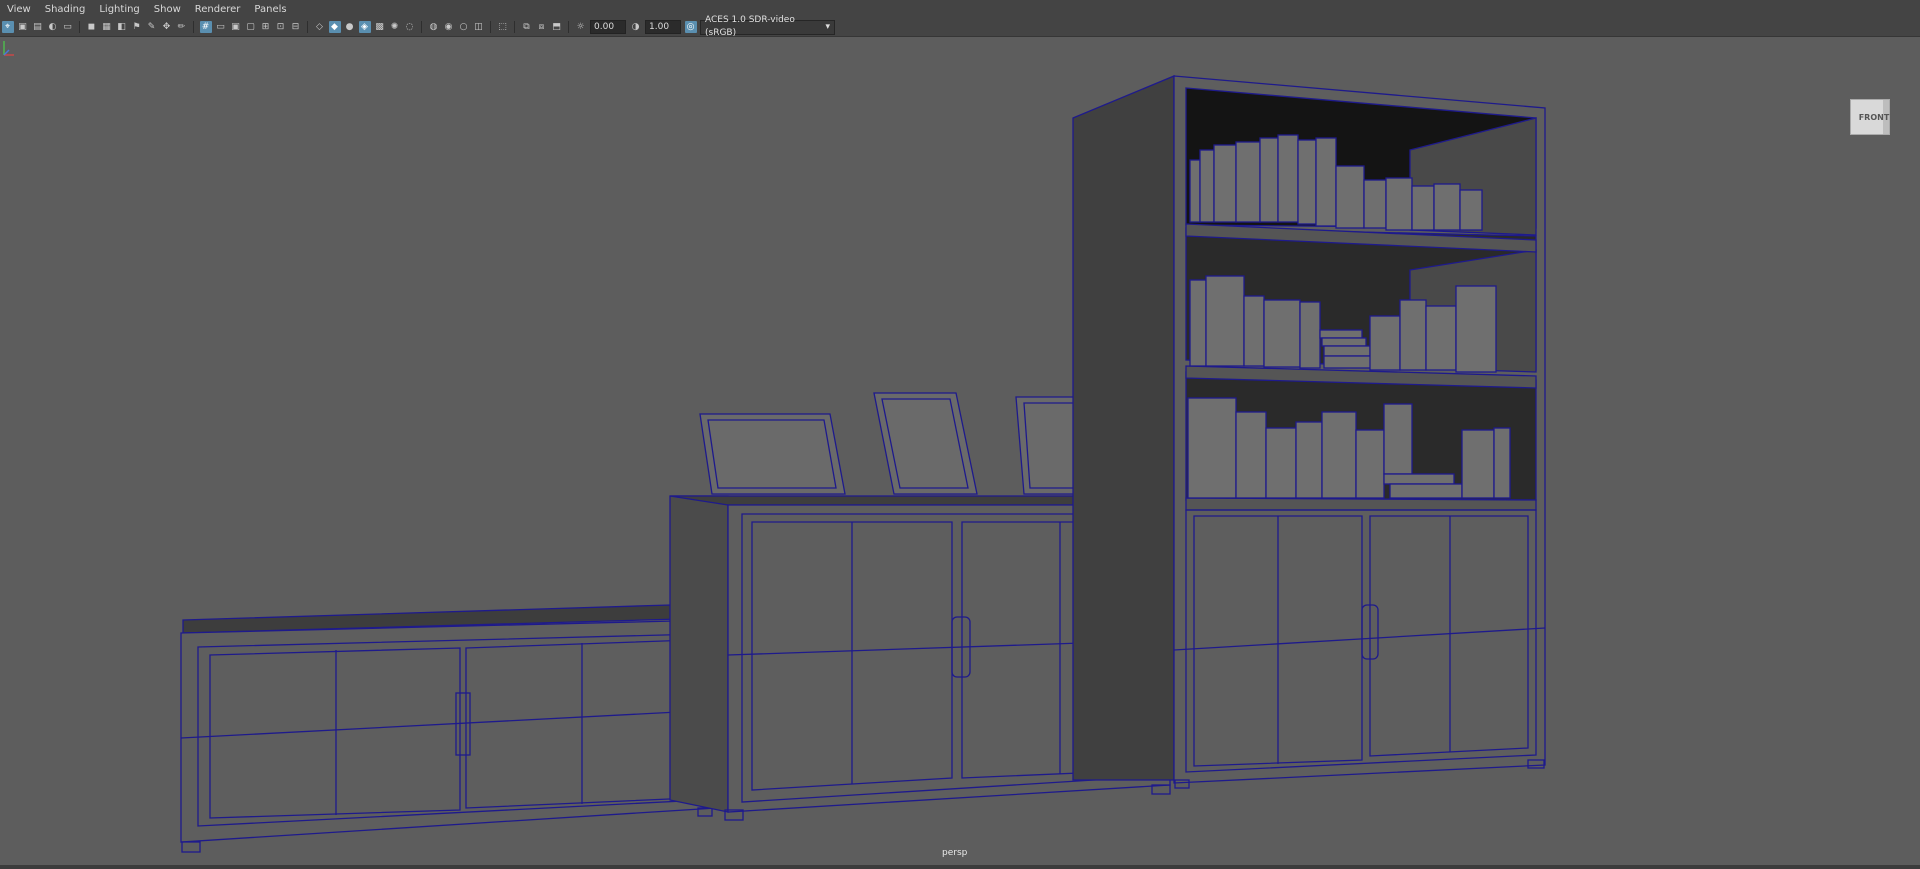 Image resolution: width=1920 pixels, height=869 pixels. I want to click on film-gate-icon: ▭, so click(221, 27).